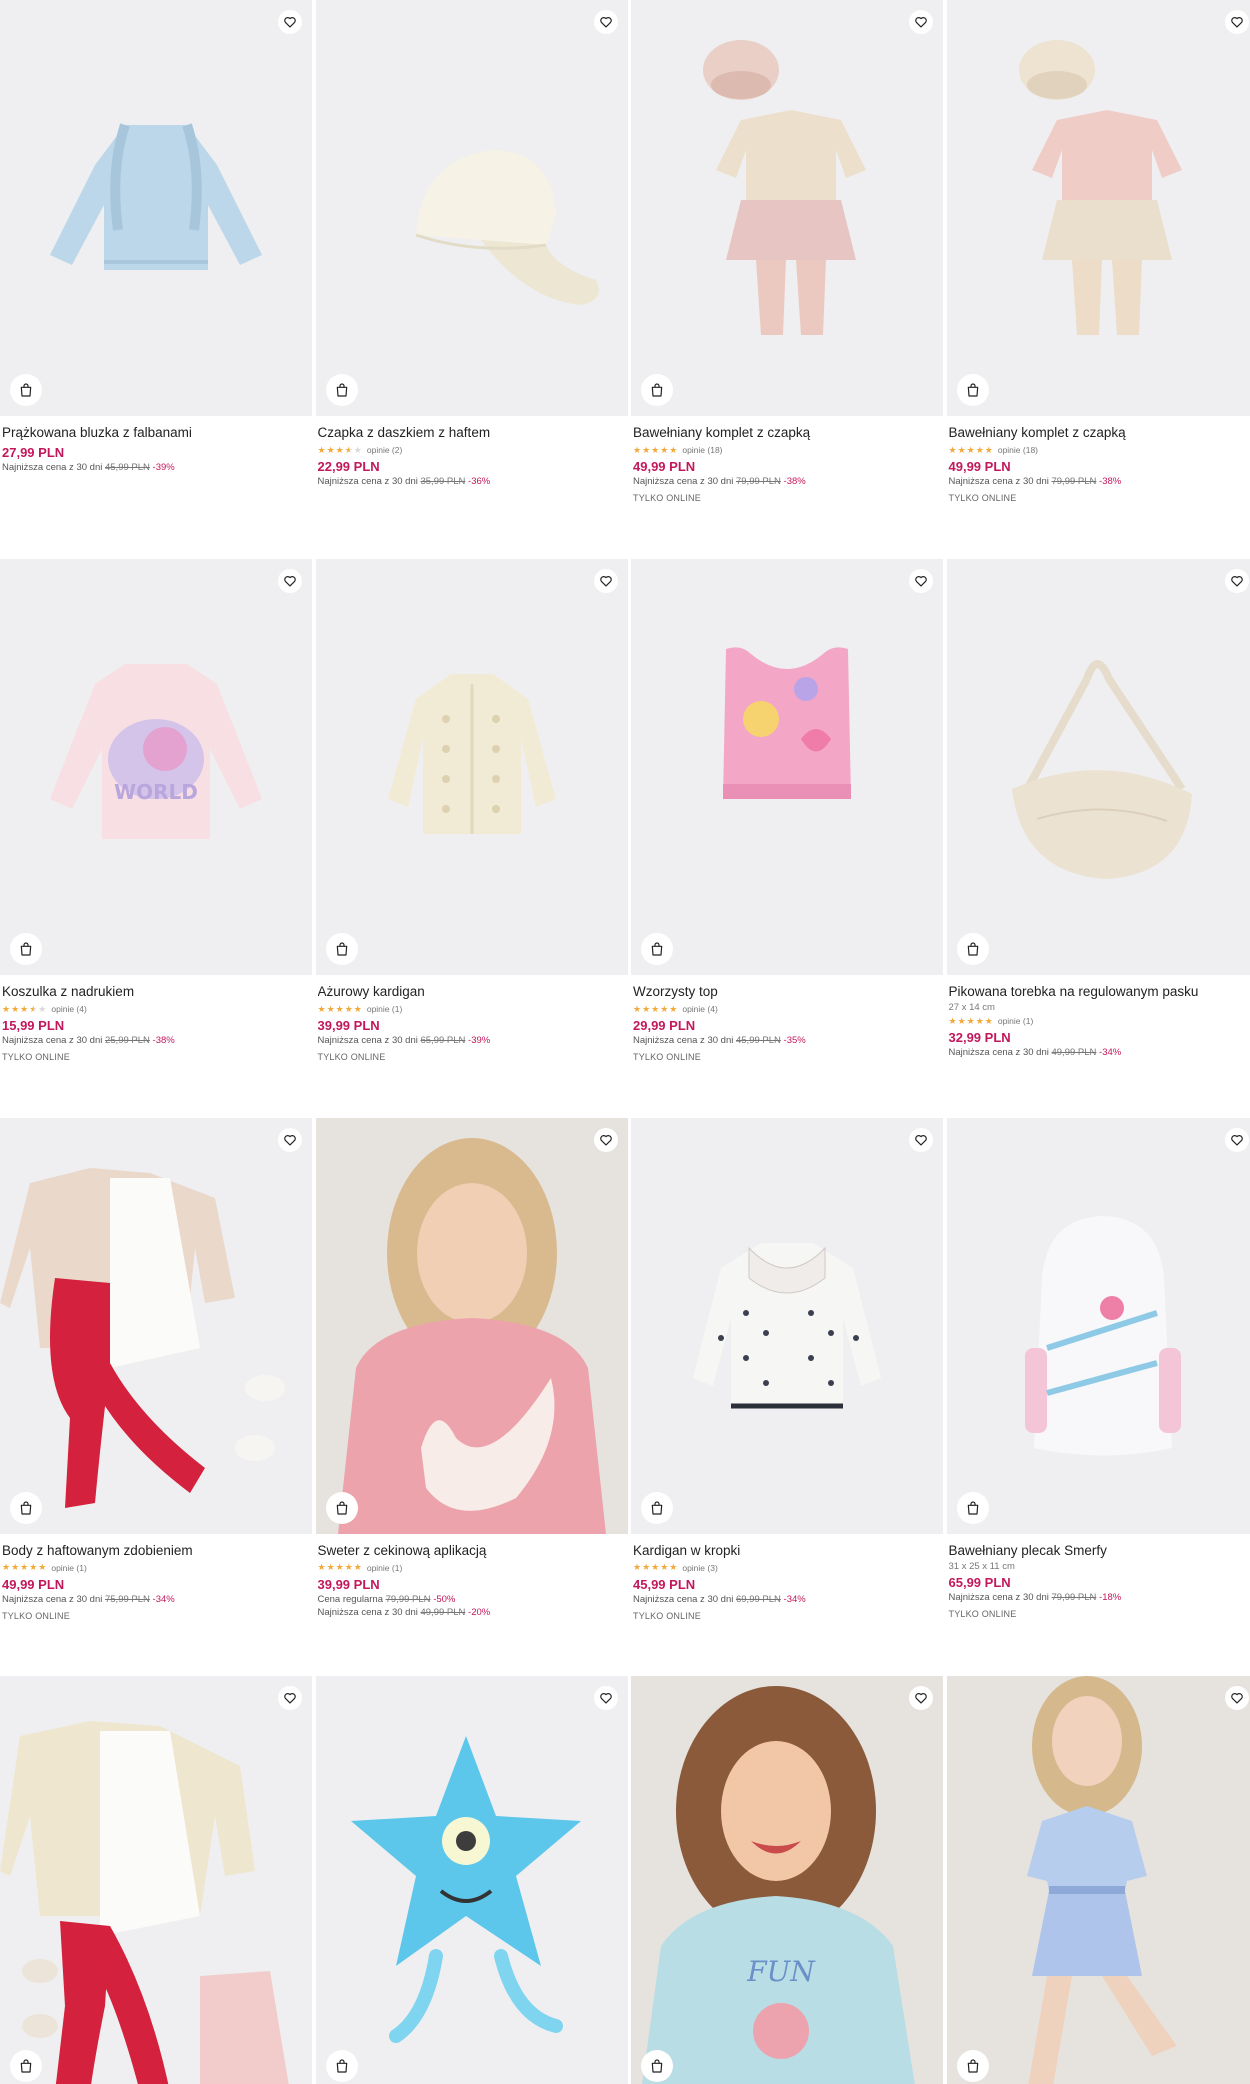 This screenshot has height=2084, width=1250. I want to click on reviews-count: opinie (2), so click(384, 450).